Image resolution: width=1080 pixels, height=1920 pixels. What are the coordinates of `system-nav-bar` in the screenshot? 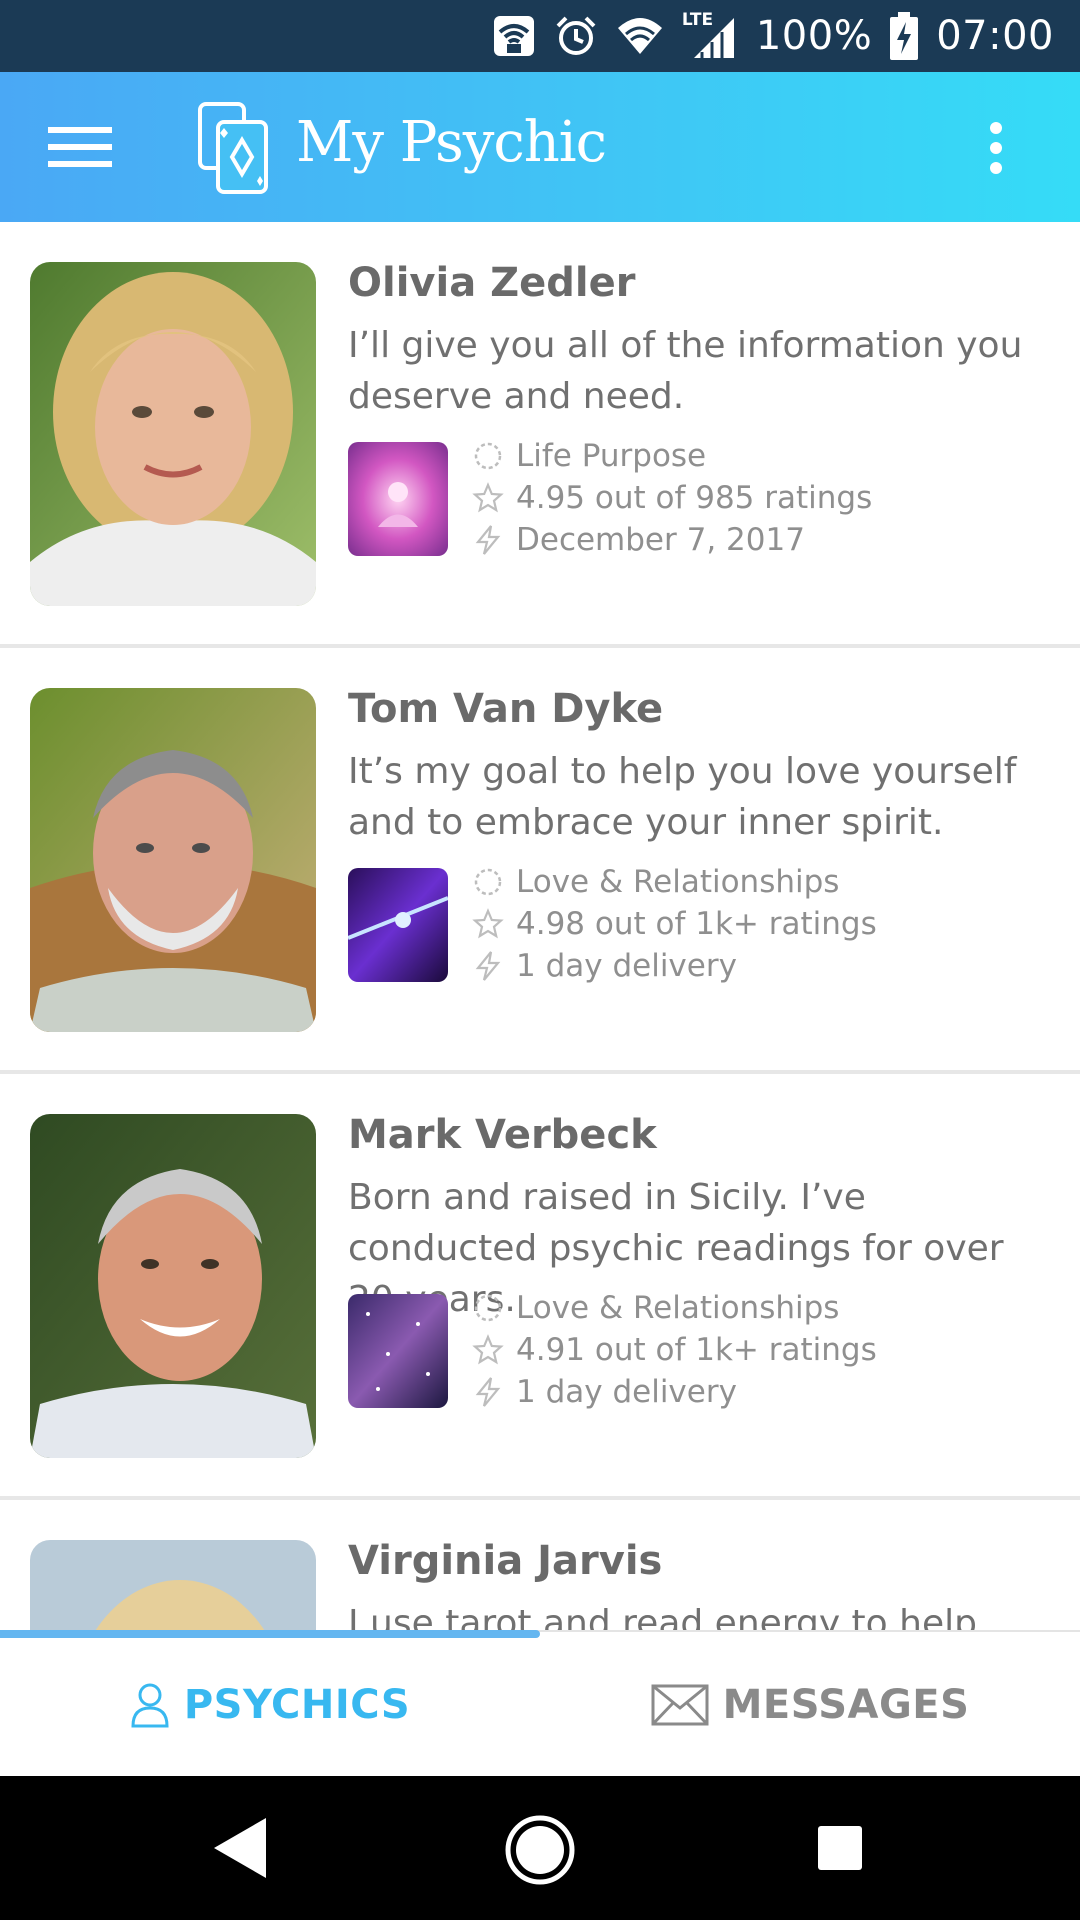 It's located at (540, 1848).